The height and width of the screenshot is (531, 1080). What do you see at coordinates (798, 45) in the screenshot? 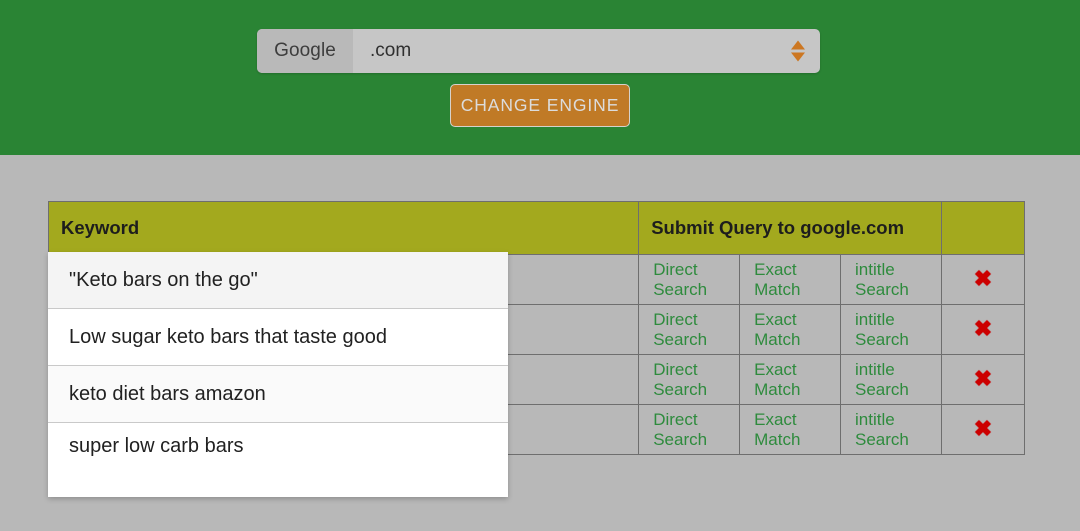
I see `chevron-up-icon` at bounding box center [798, 45].